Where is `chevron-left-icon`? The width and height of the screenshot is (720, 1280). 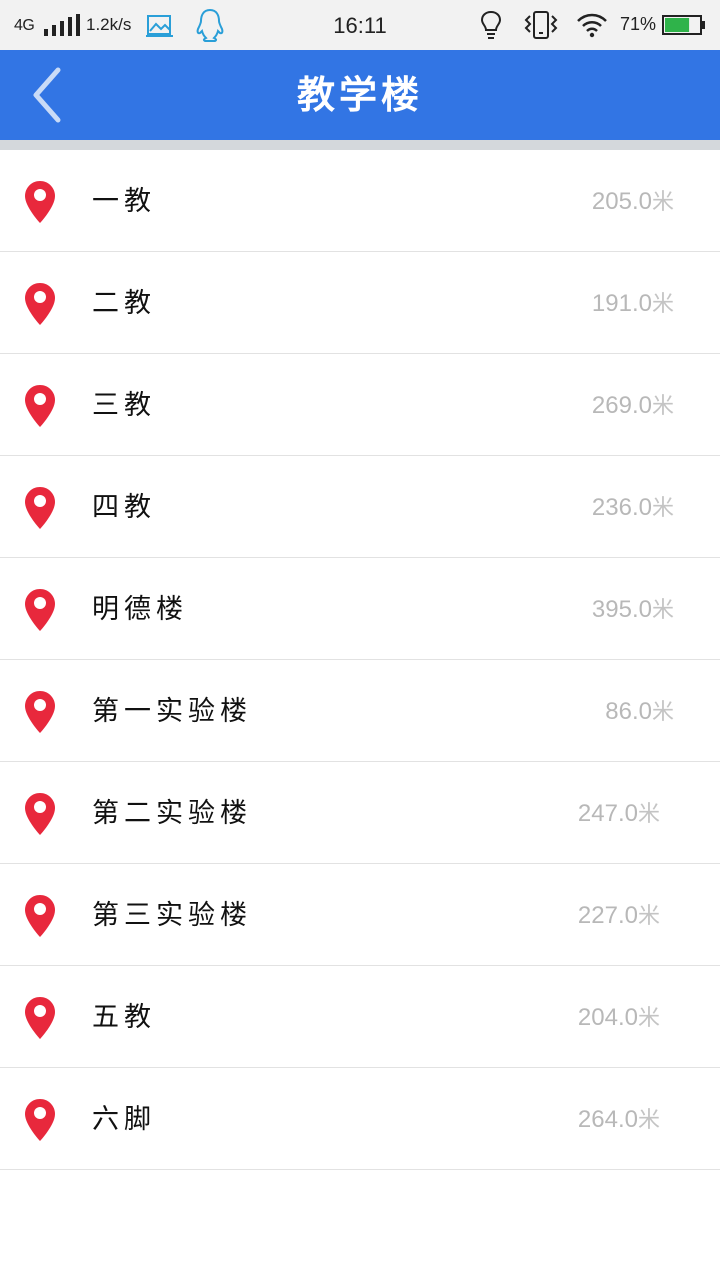 chevron-left-icon is located at coordinates (47, 95).